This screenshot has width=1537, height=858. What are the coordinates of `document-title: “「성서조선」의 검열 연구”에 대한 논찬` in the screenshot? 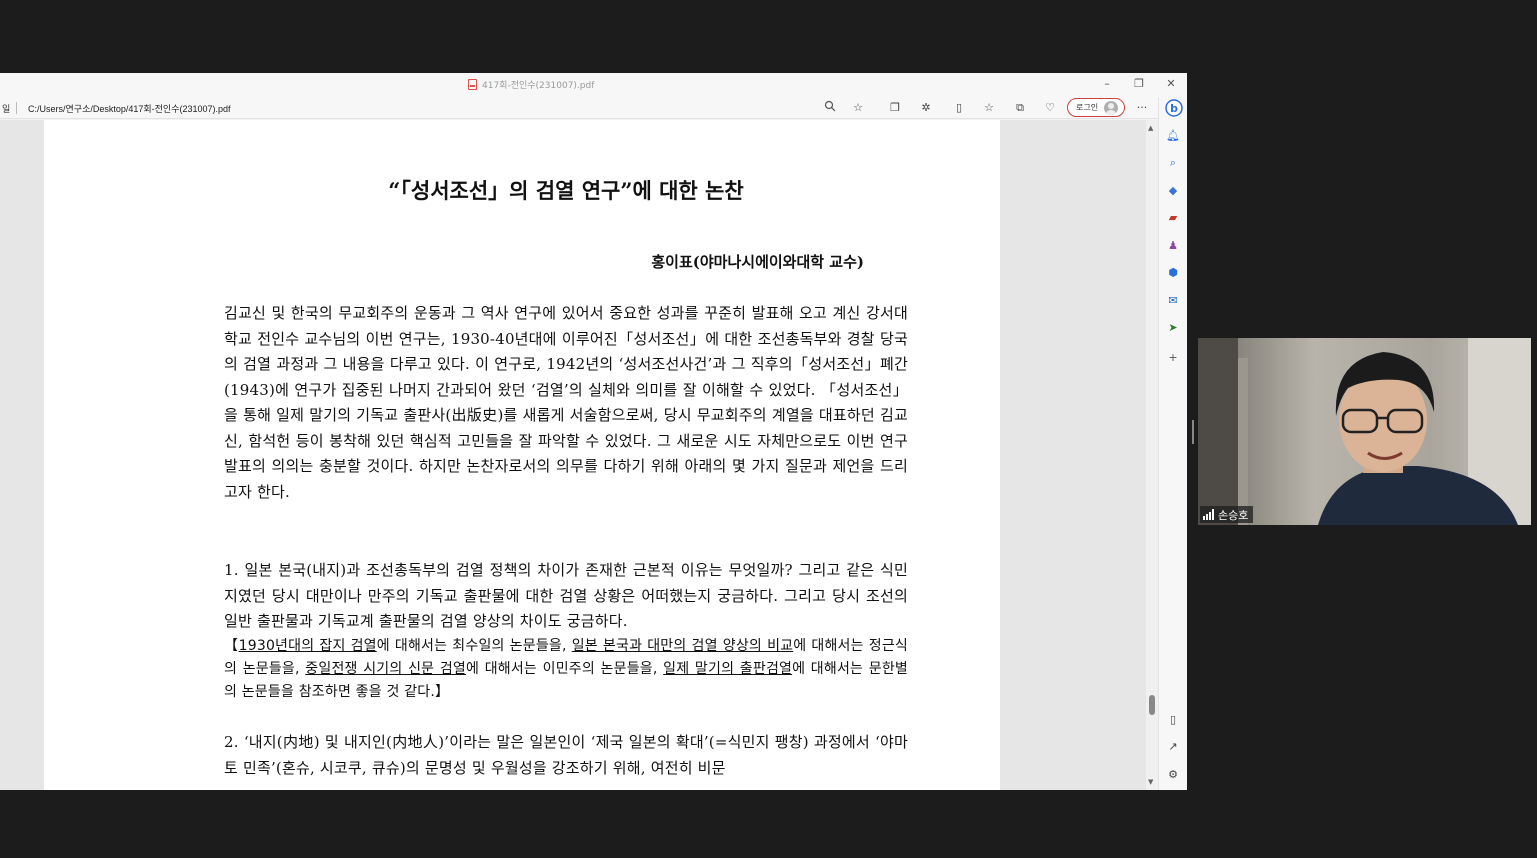 It's located at (566, 190).